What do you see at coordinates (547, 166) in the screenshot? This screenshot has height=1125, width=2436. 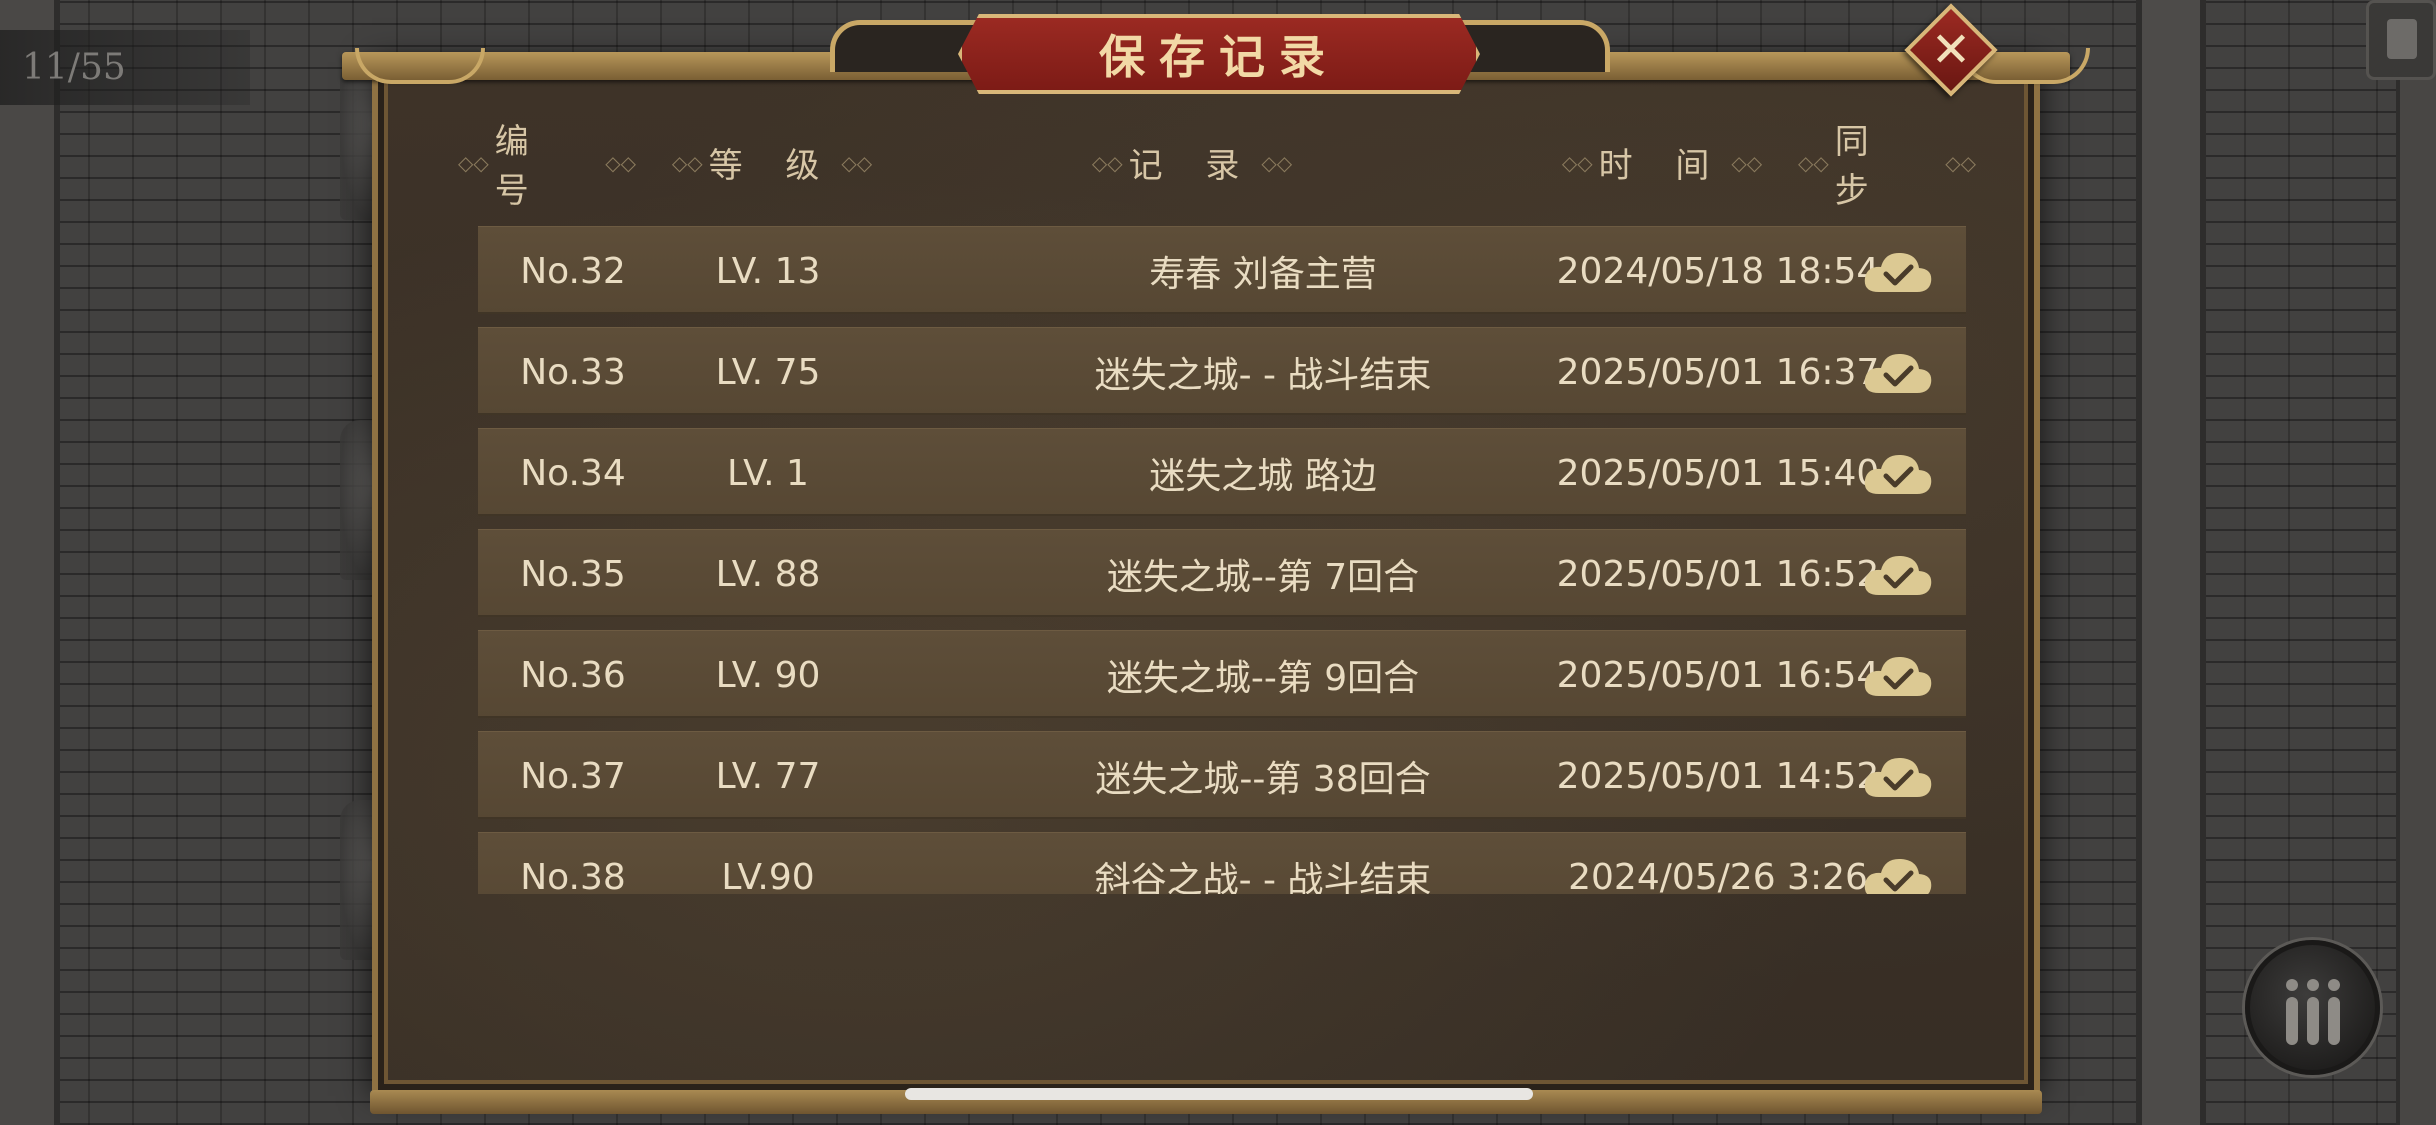 I see `column-header-number: ◇◇ 编 号 ◇◇` at bounding box center [547, 166].